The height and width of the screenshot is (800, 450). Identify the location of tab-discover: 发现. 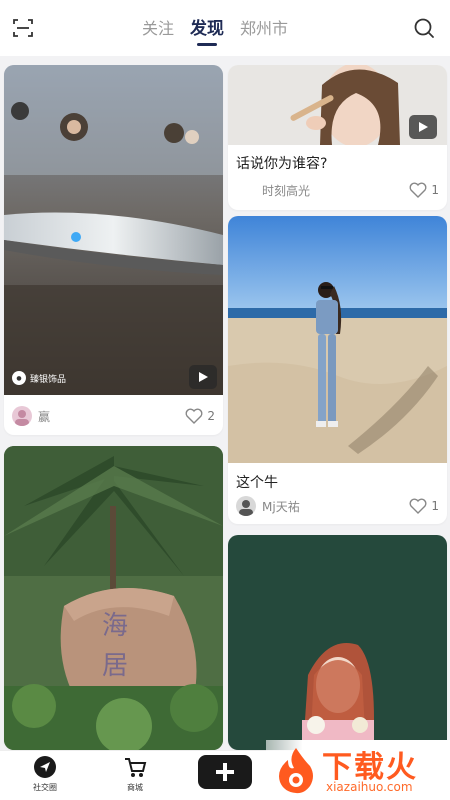
(207, 31).